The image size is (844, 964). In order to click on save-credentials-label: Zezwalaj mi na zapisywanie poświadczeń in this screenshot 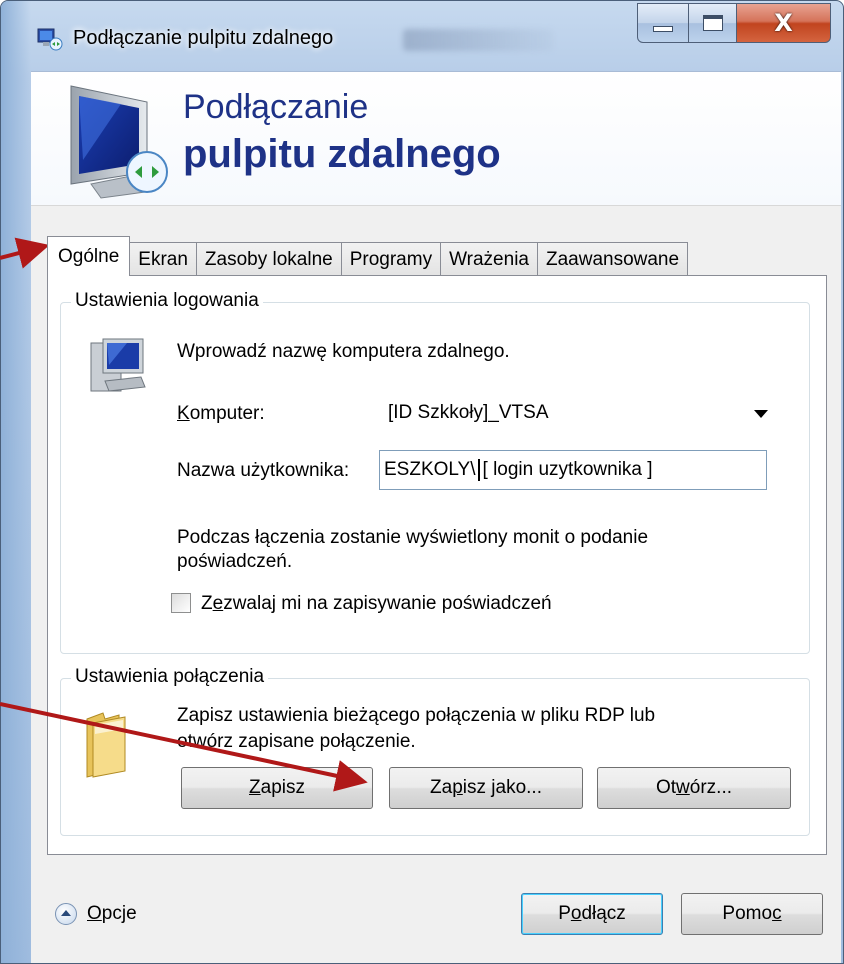, I will do `click(376, 604)`.